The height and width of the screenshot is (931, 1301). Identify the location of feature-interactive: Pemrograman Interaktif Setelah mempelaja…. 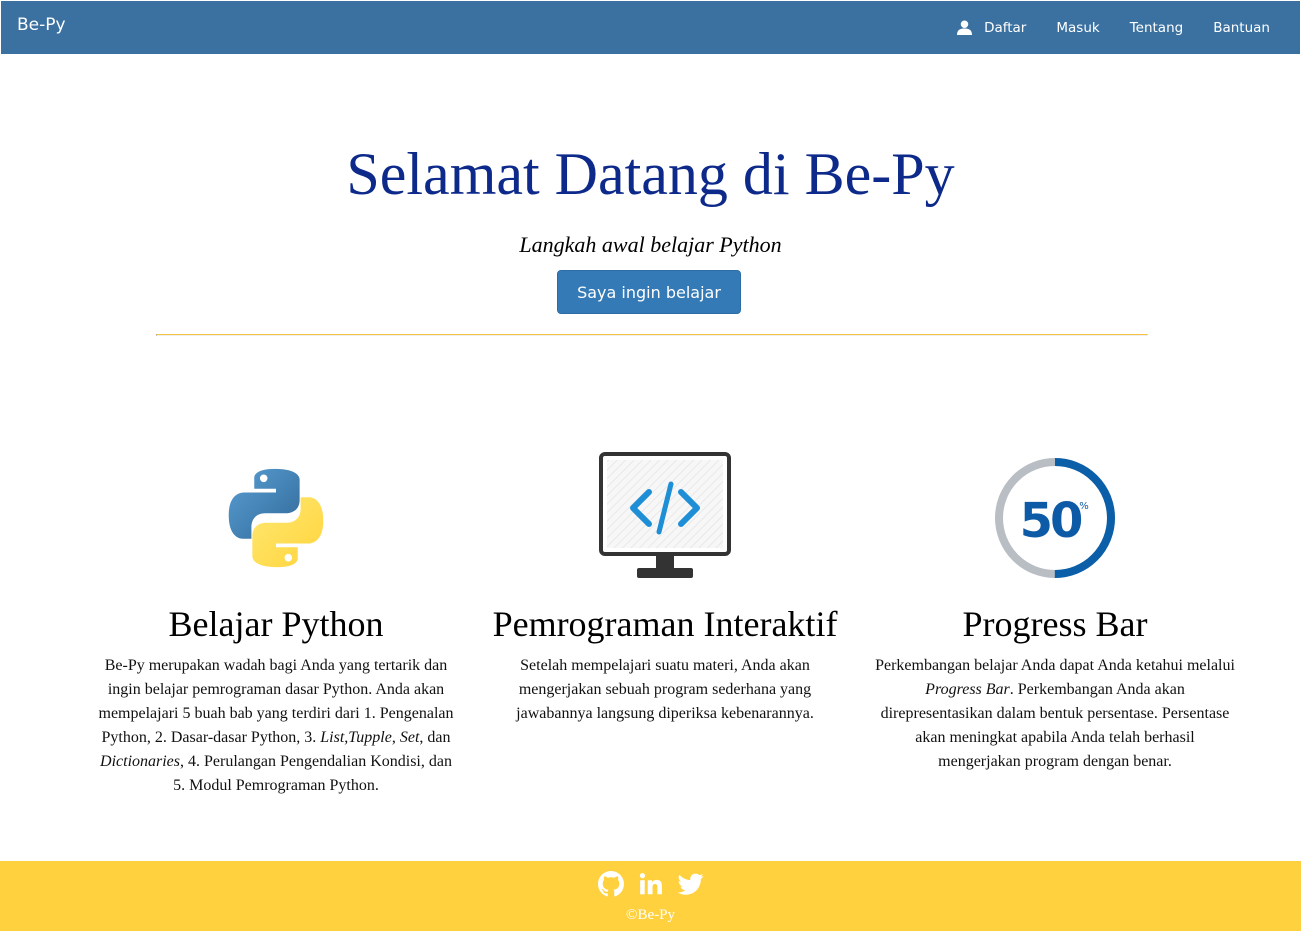
(665, 589).